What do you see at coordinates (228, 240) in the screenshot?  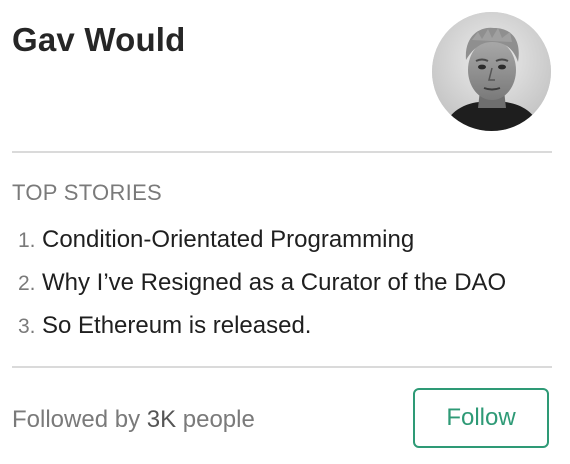 I see `story-title-link: Condition-Orientated Programming` at bounding box center [228, 240].